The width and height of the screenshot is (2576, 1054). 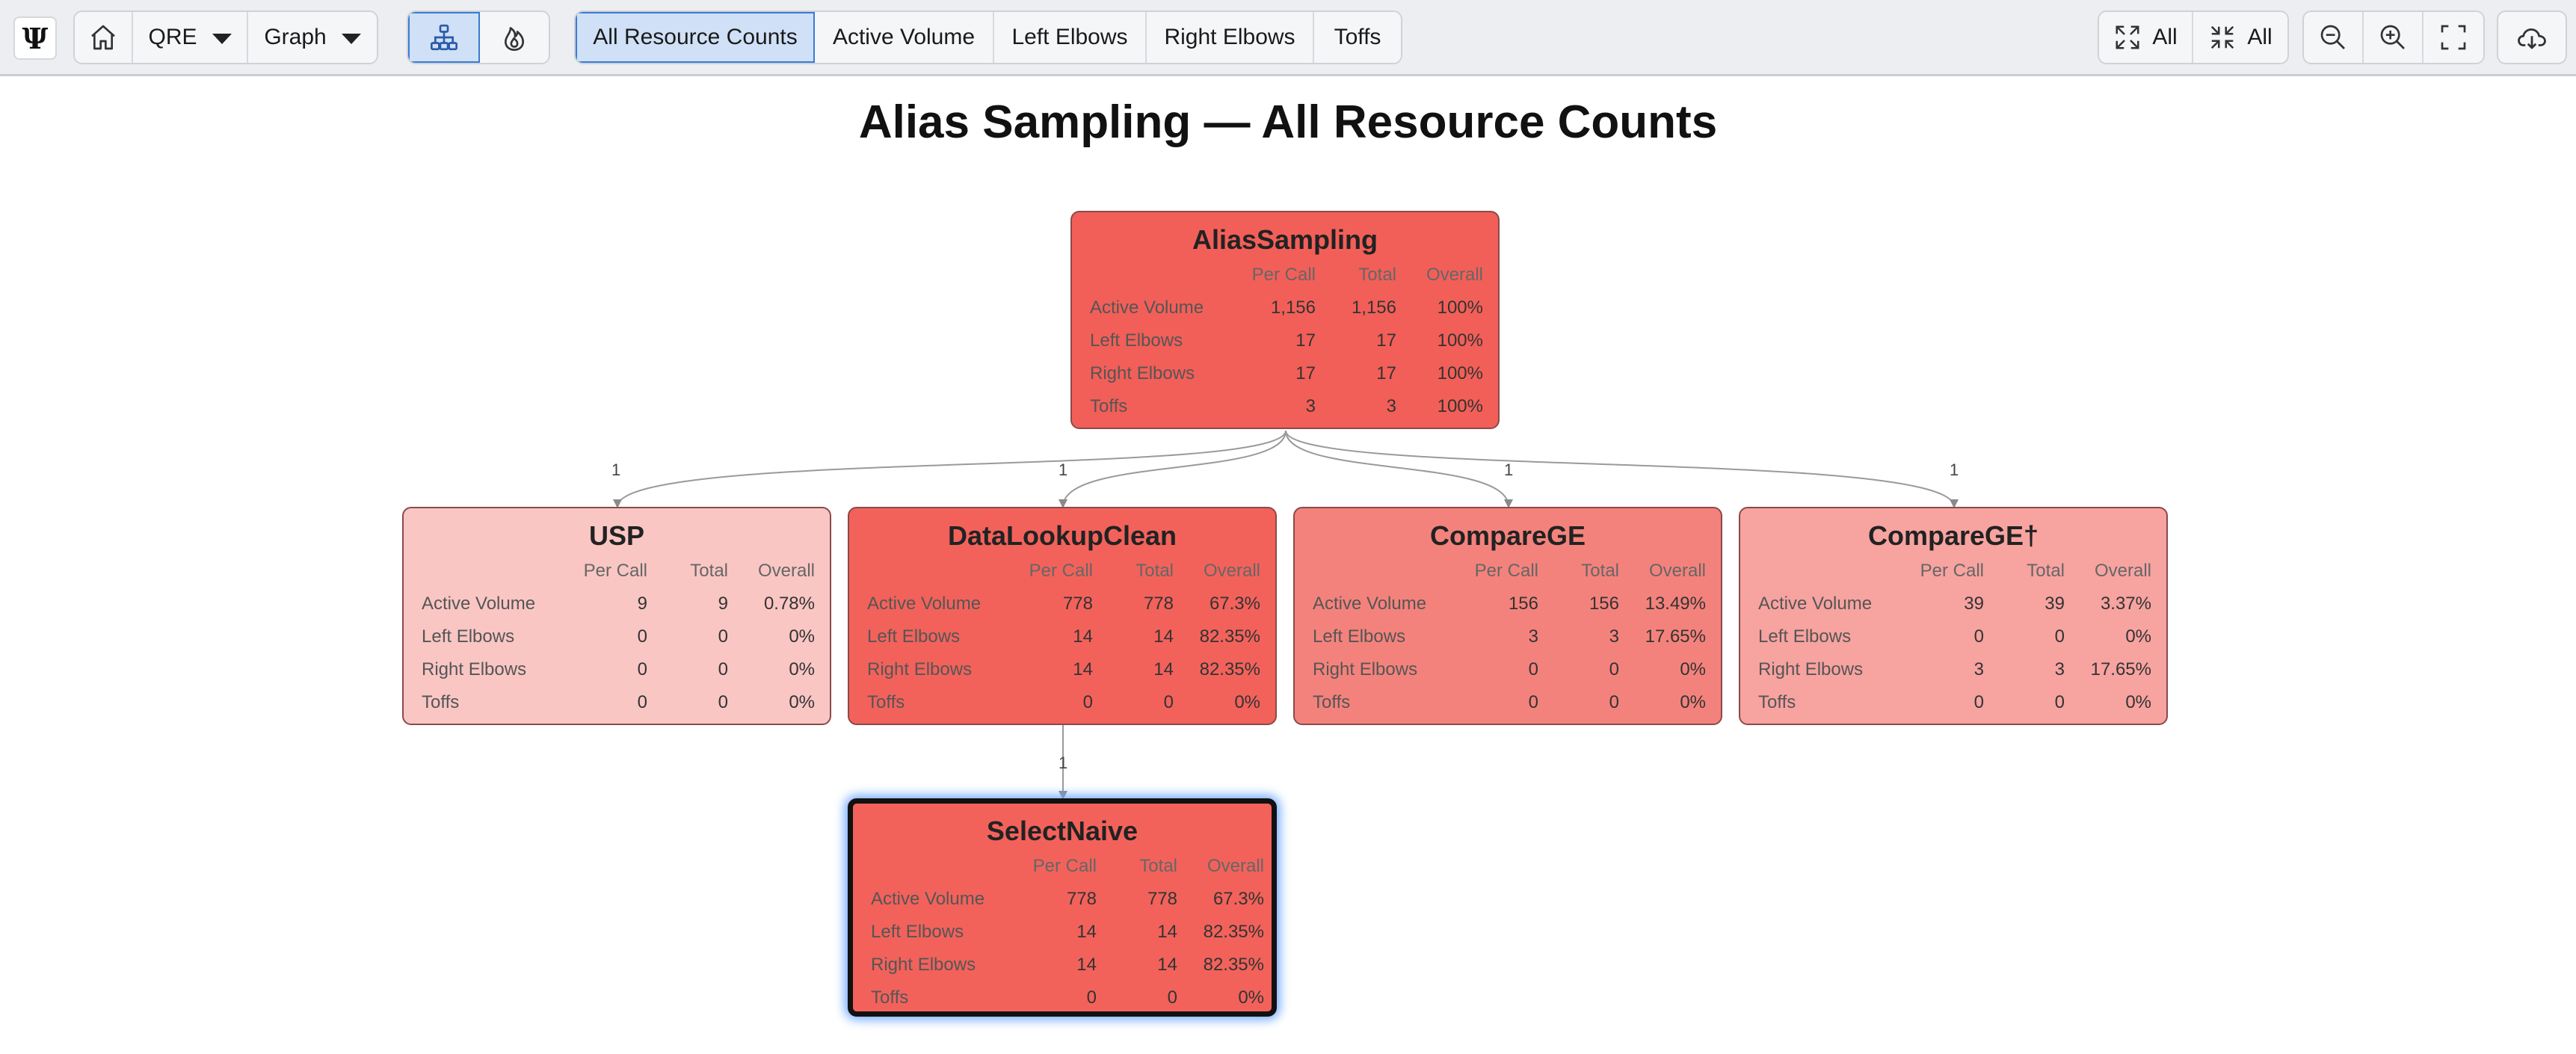 What do you see at coordinates (1954, 669) in the screenshot?
I see `stats-row: Right Elbows 3 3 17.65%` at bounding box center [1954, 669].